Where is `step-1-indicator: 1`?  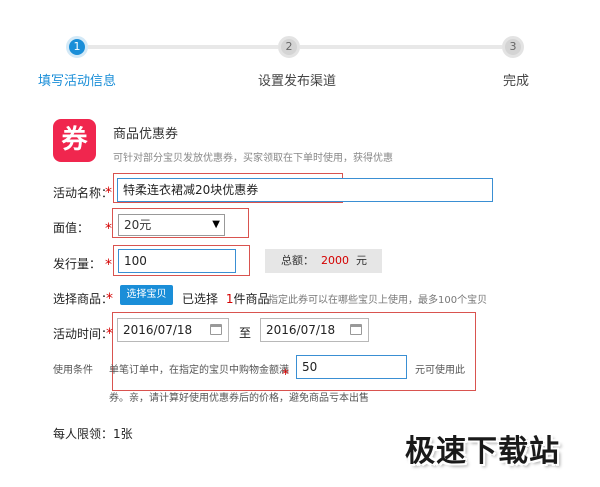
step-1-indicator: 1 is located at coordinates (77, 47).